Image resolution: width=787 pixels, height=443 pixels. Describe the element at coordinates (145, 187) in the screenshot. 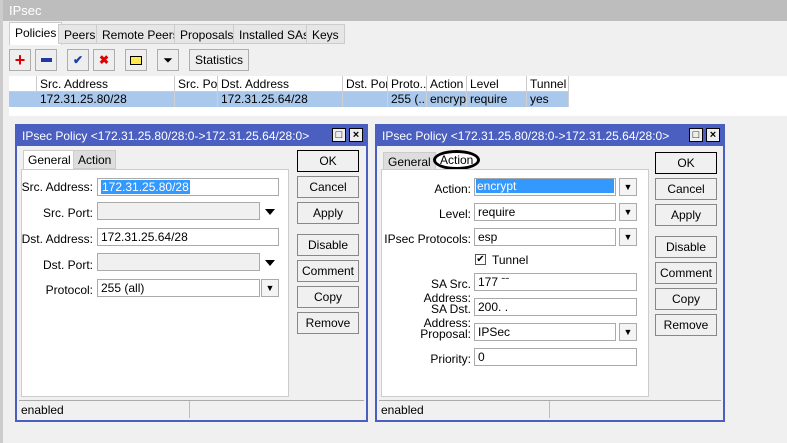

I see `src-address-value: 172.31.25.80/28` at that location.